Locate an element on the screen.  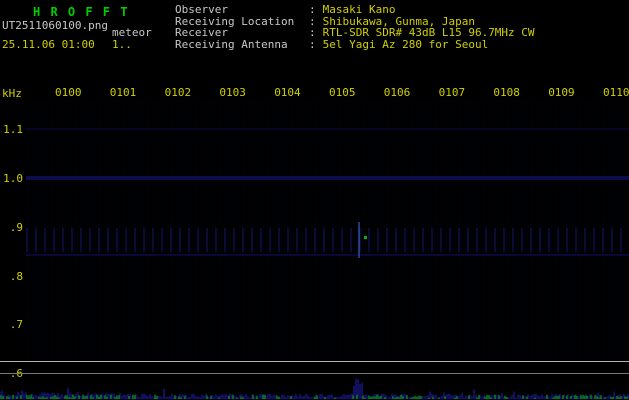
app-title: H R O F F T is located at coordinates (81, 12).